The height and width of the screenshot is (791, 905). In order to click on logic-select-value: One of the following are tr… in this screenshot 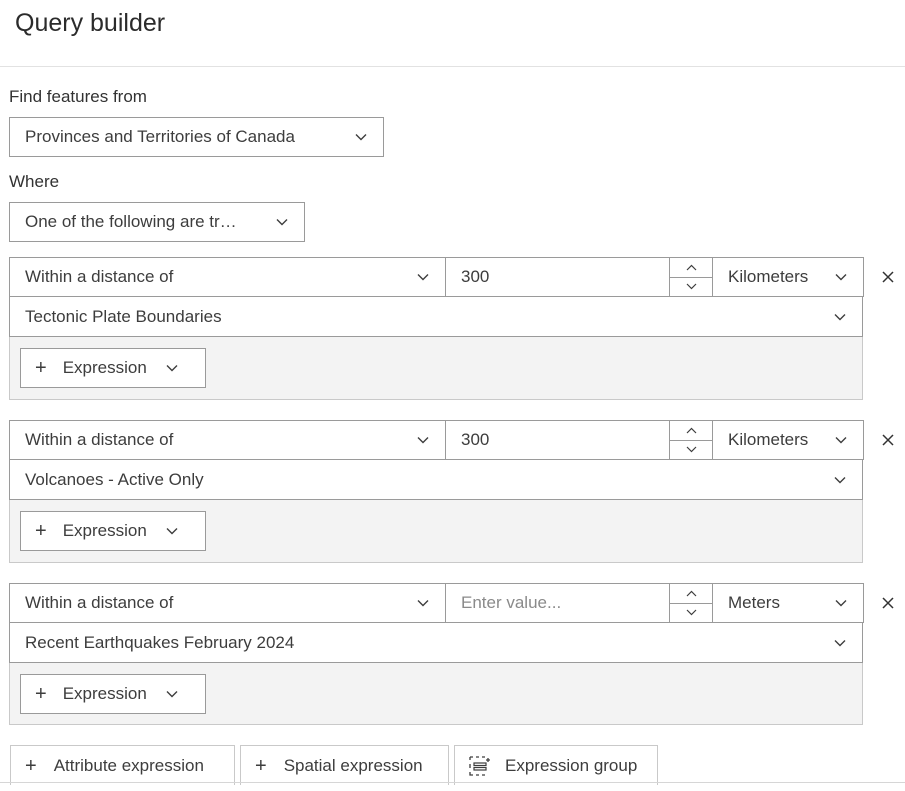, I will do `click(131, 221)`.